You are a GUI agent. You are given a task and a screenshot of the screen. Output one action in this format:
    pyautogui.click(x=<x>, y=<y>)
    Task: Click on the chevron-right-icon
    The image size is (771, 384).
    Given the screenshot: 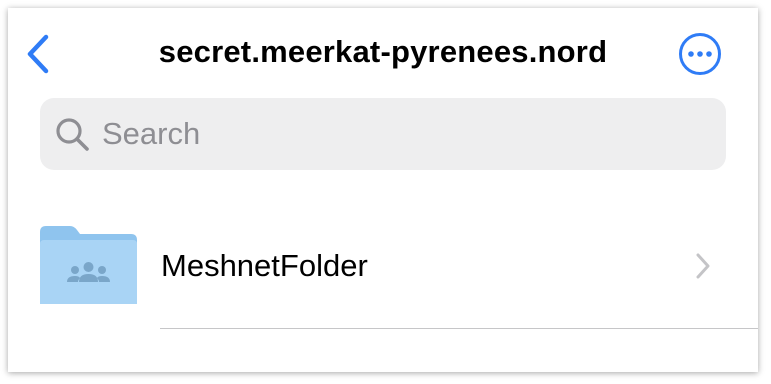 What is the action you would take?
    pyautogui.click(x=703, y=266)
    